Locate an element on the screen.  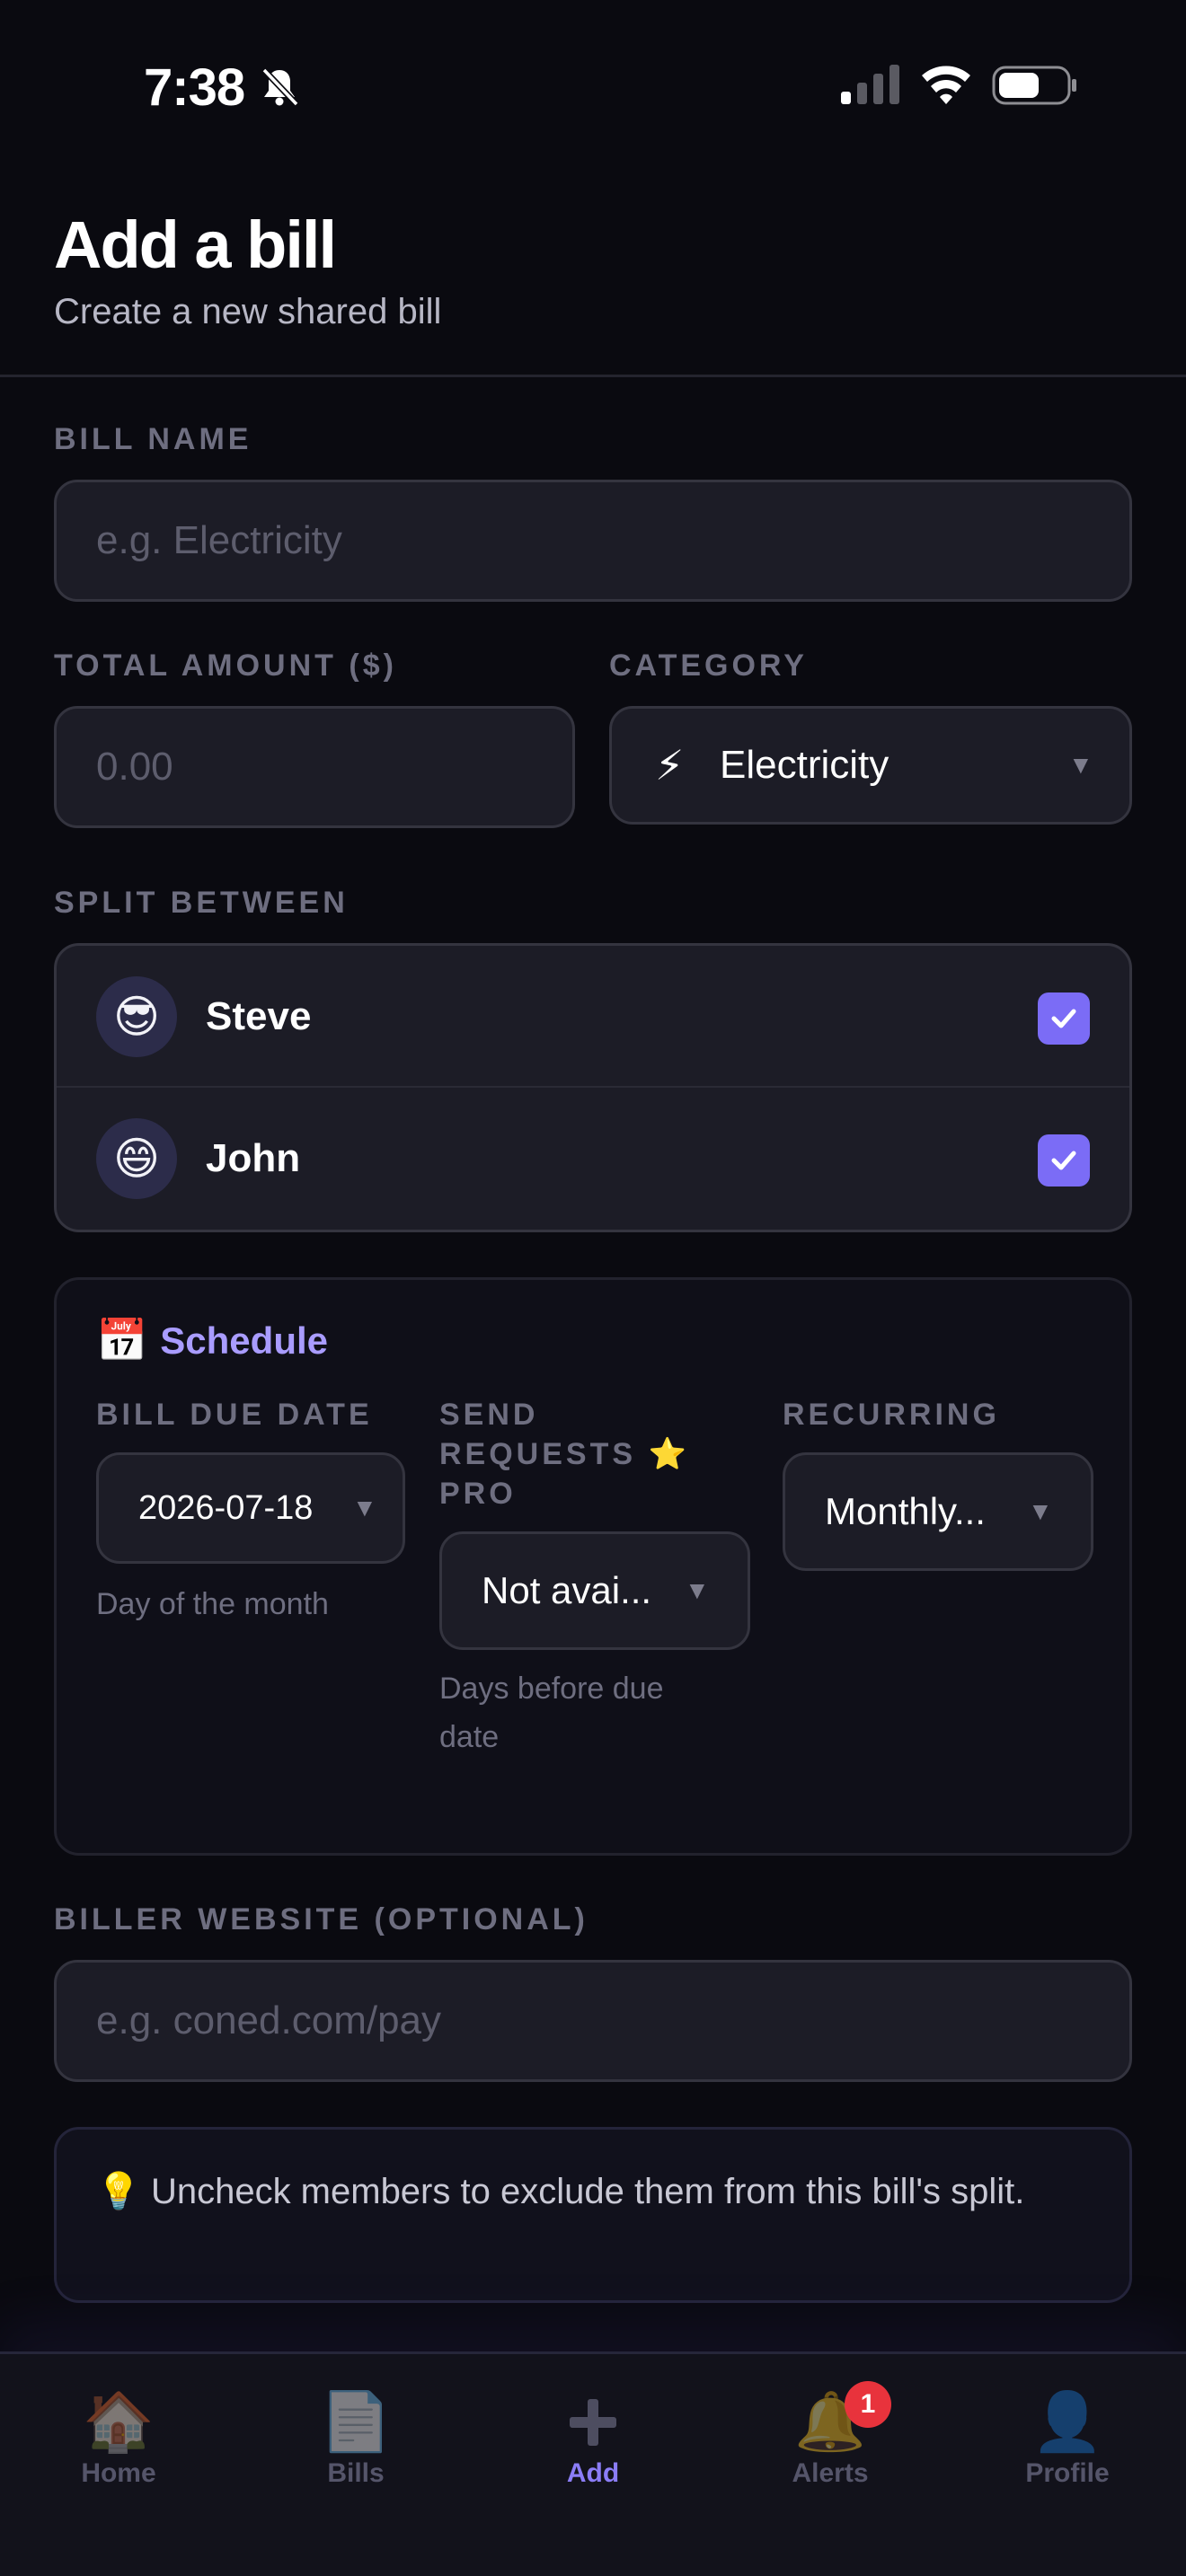
due-date-hint: Day of the month is located at coordinates (212, 1604).